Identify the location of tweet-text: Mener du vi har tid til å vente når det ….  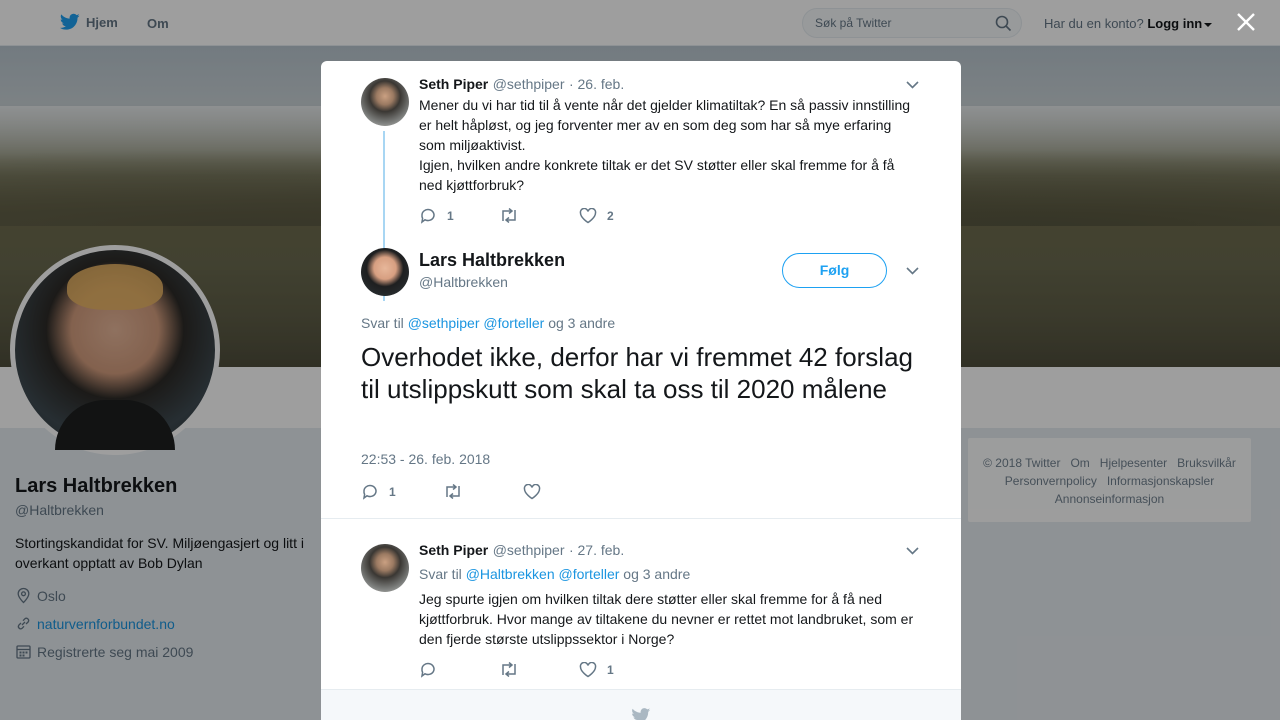
(665, 125).